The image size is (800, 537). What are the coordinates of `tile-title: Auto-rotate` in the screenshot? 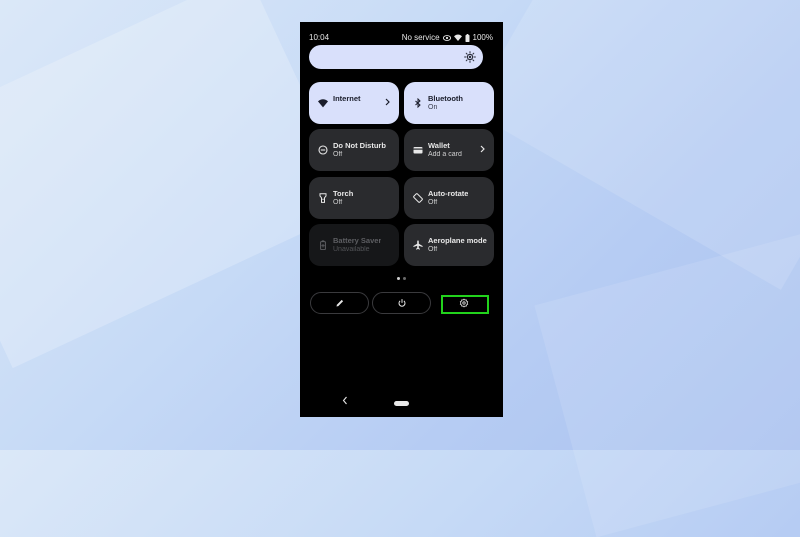 It's located at (448, 193).